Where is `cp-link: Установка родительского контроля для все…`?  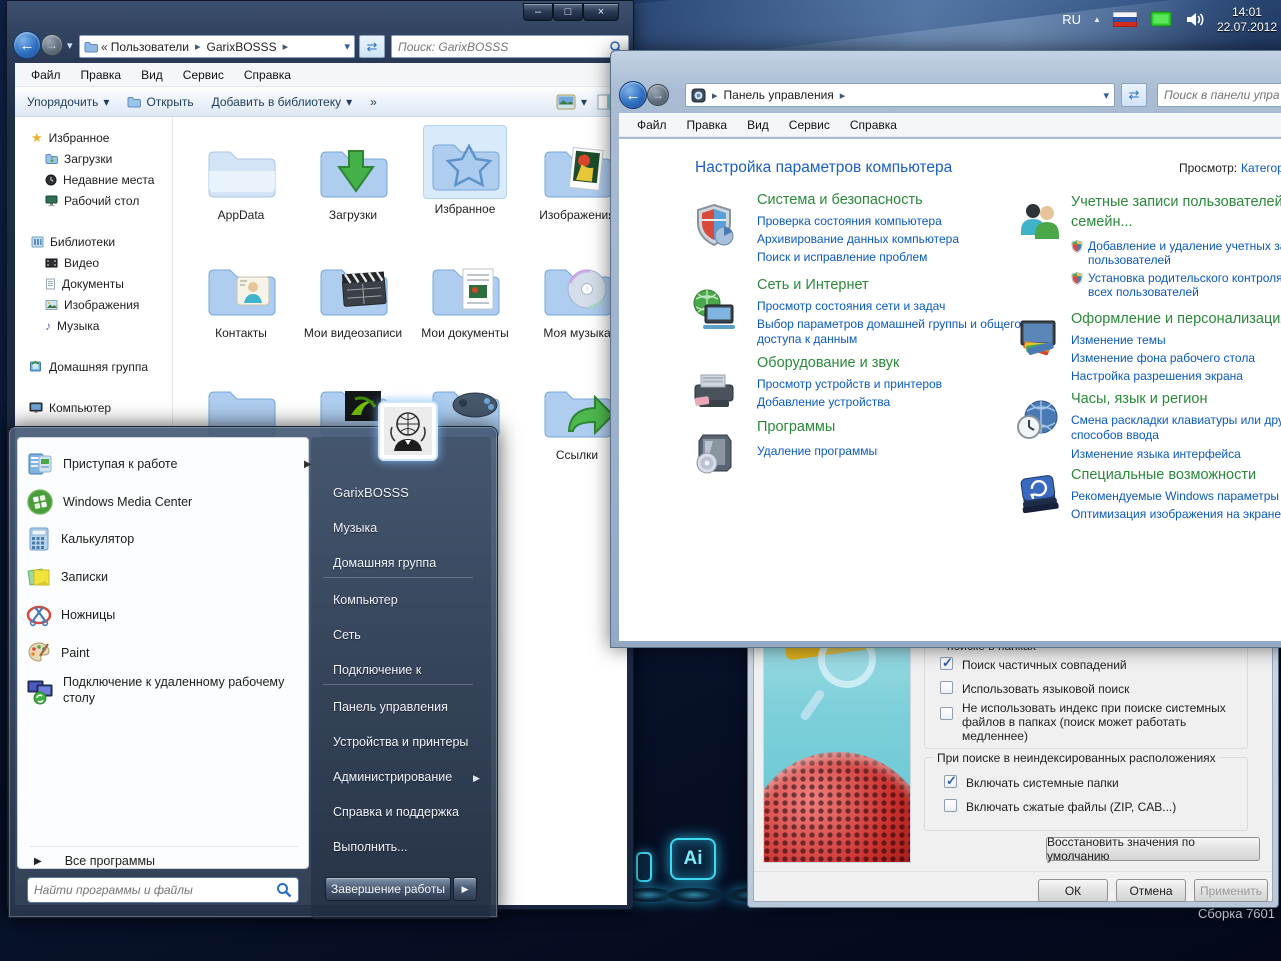
cp-link: Установка родительского контроля для все… is located at coordinates (1184, 285).